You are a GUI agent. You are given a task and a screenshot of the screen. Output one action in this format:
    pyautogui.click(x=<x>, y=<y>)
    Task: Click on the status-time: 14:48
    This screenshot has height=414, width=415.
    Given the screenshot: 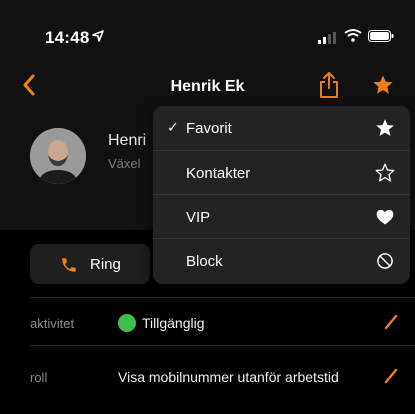 What is the action you would take?
    pyautogui.click(x=67, y=37)
    